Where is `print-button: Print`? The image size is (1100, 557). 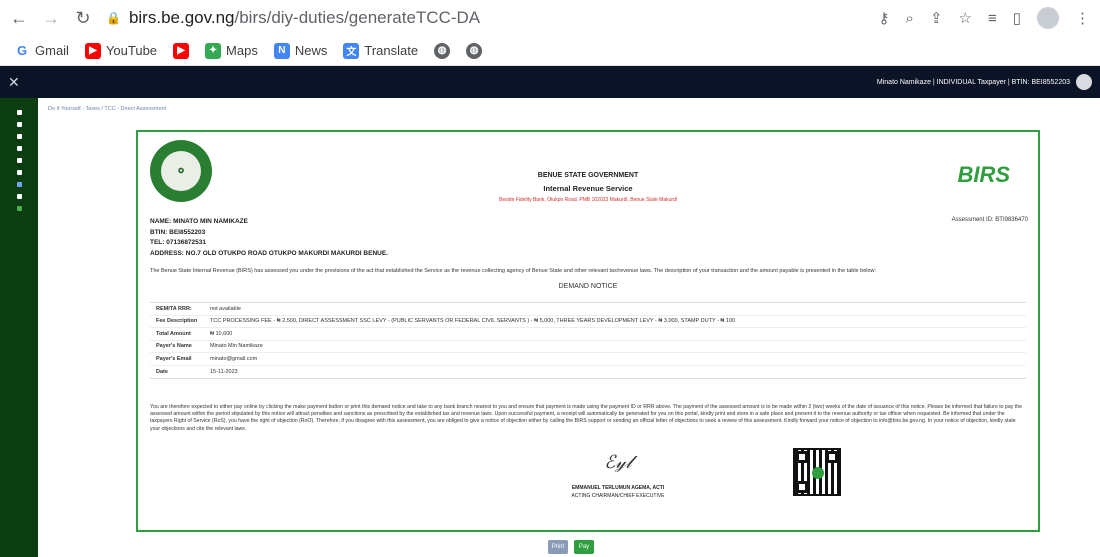 print-button: Print is located at coordinates (558, 547).